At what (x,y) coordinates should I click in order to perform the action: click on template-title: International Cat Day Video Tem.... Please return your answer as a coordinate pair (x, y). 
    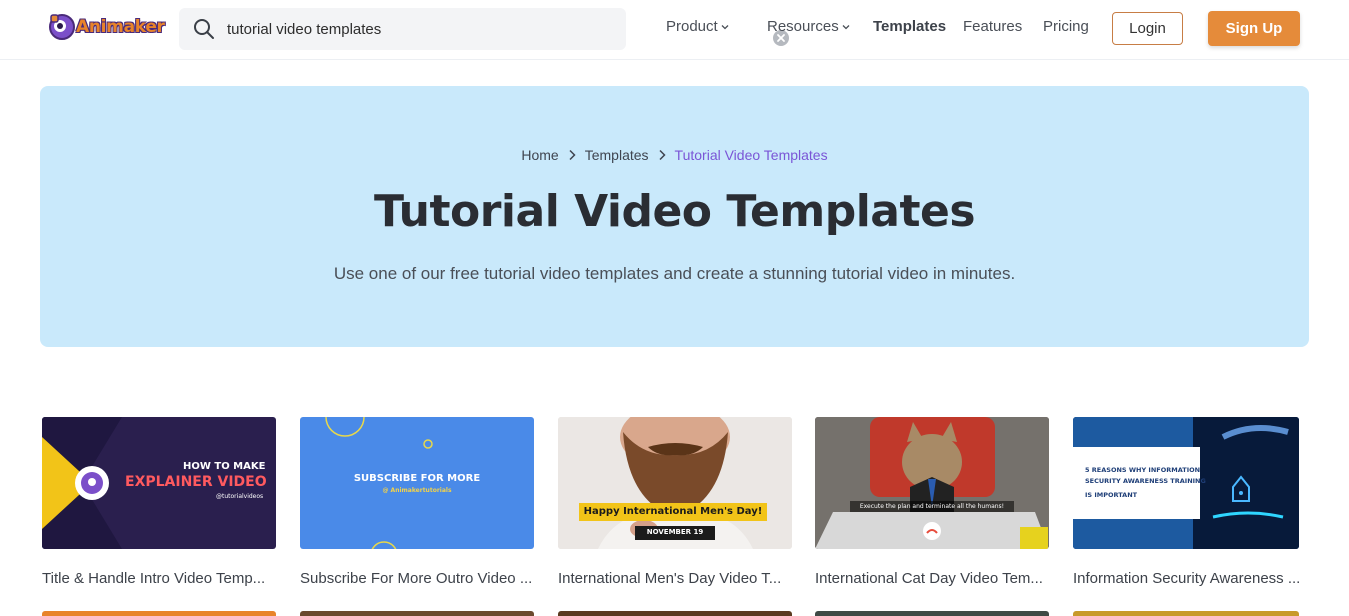
    Looking at the image, I should click on (932, 578).